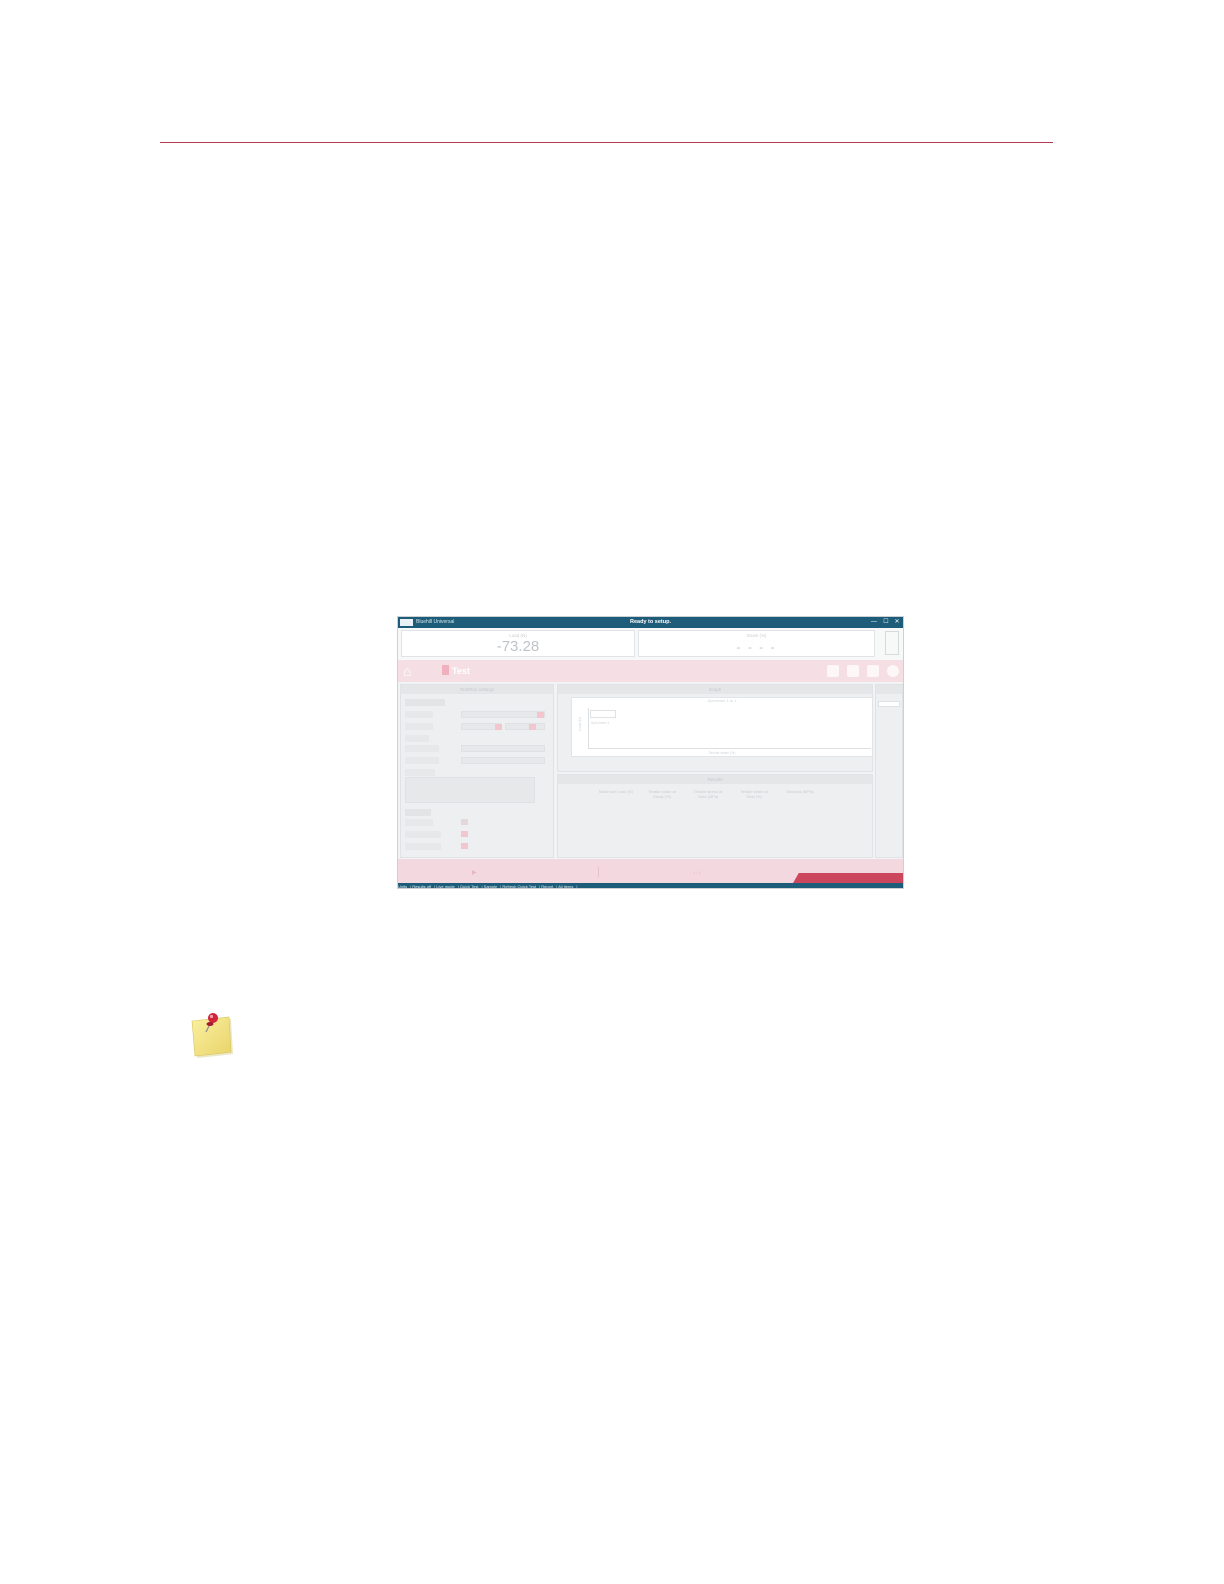 The width and height of the screenshot is (1224, 1584). Describe the element at coordinates (708, 794) in the screenshot. I see `results-col-header: Tensile stress at Yield (MPa)` at that location.